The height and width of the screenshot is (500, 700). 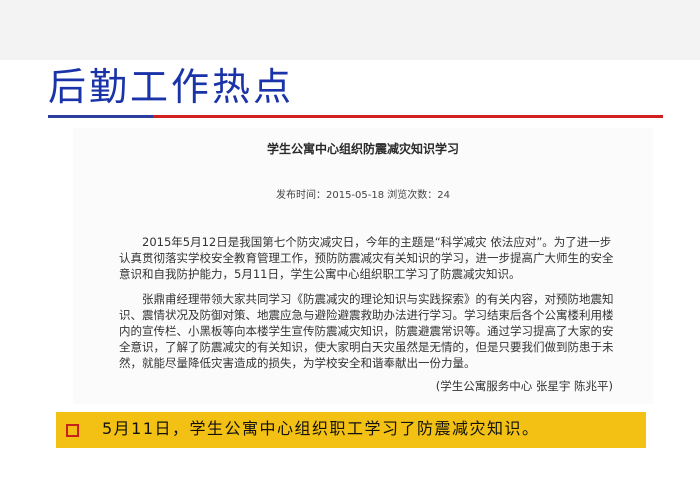 I want to click on article-meta: 发布时间：2015-05-18 浏览次数：24, so click(x=363, y=195).